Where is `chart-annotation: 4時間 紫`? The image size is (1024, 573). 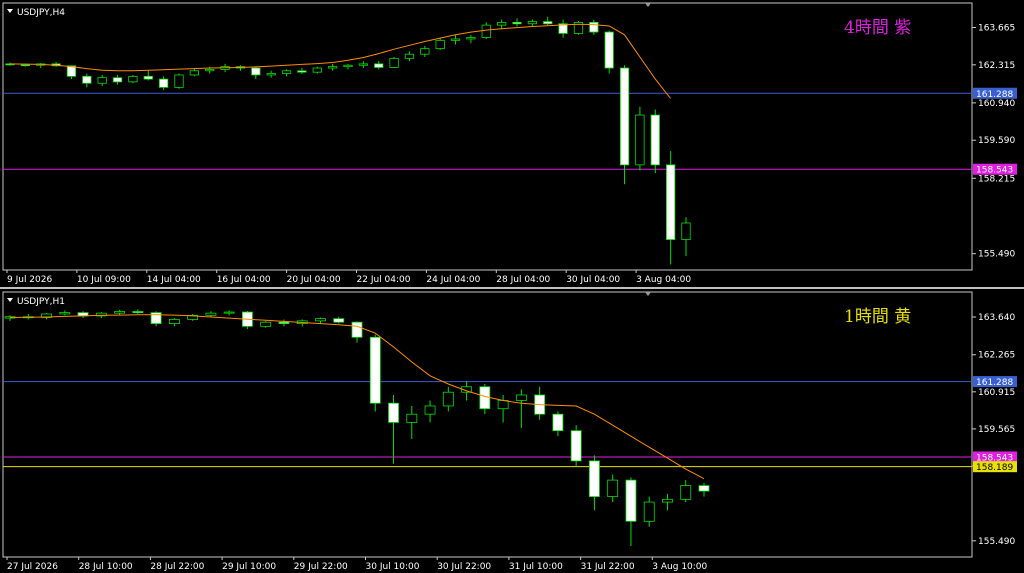 chart-annotation: 4時間 紫 is located at coordinates (877, 28).